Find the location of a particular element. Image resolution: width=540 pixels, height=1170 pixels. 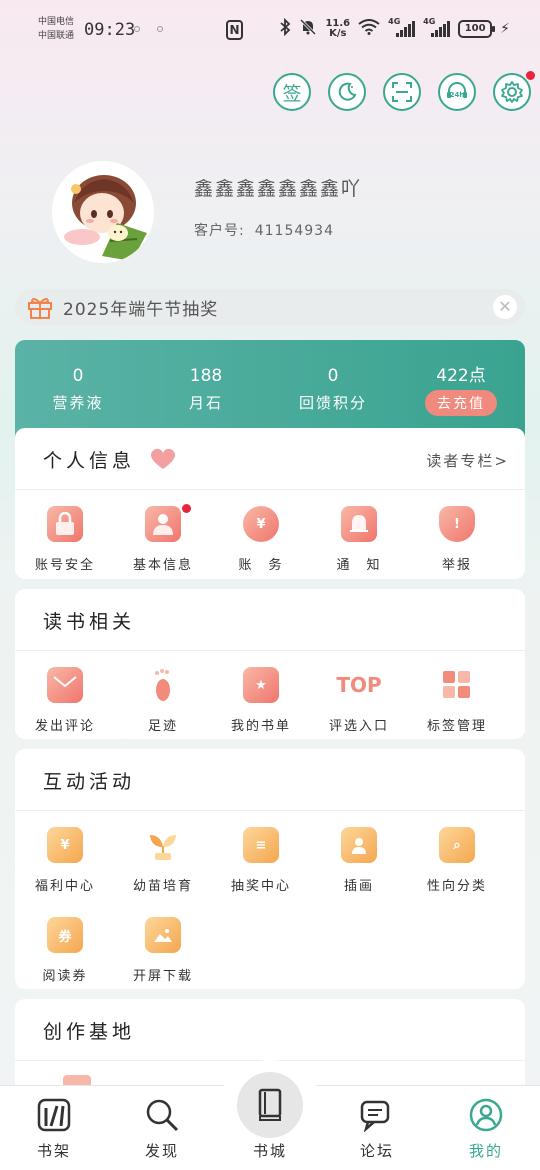

username: 鑫鑫鑫鑫鑫鑫鑫吖 is located at coordinates (278, 189).